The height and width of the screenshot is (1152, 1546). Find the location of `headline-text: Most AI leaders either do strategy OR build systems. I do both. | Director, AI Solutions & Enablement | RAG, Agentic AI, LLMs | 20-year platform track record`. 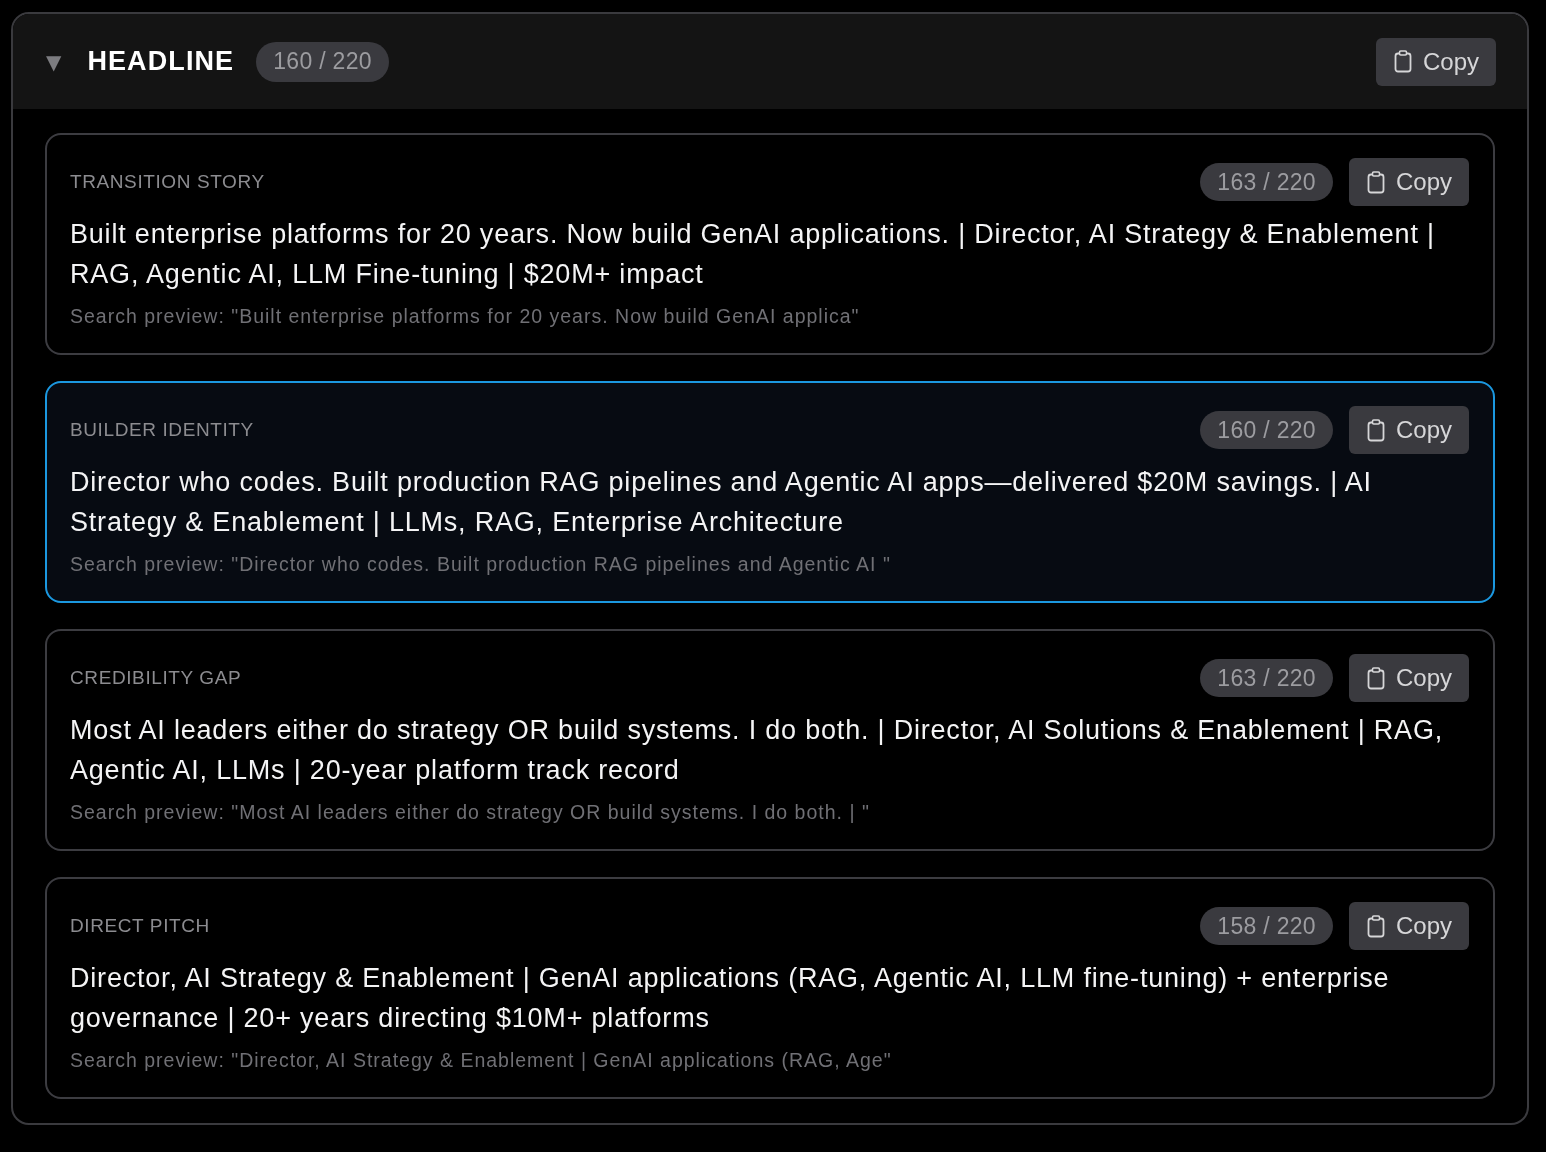

headline-text: Most AI leaders either do strategy OR build systems. I do both. | Director, AI Solutions & Enablement | RAG, Agentic AI, LLMs | 20-year platform track record is located at coordinates (757, 750).